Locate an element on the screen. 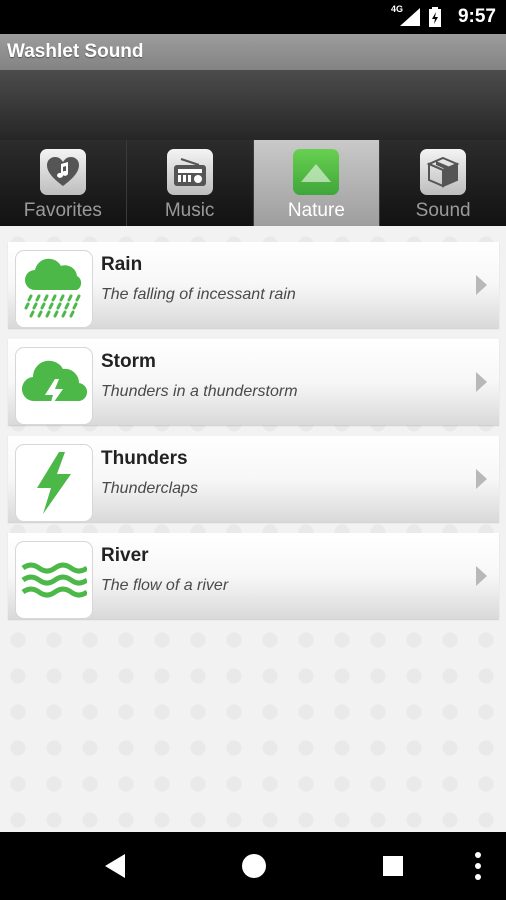 The width and height of the screenshot is (506, 900). item-title: Storm is located at coordinates (128, 361).